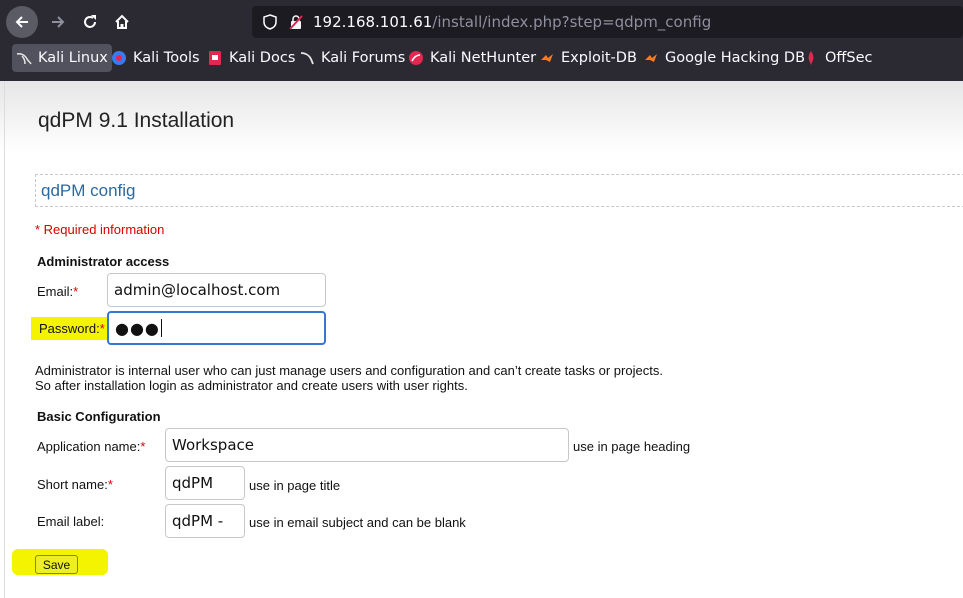 The image size is (963, 598). Describe the element at coordinates (296, 22) in the screenshot. I see `insecure-lock-icon` at that location.